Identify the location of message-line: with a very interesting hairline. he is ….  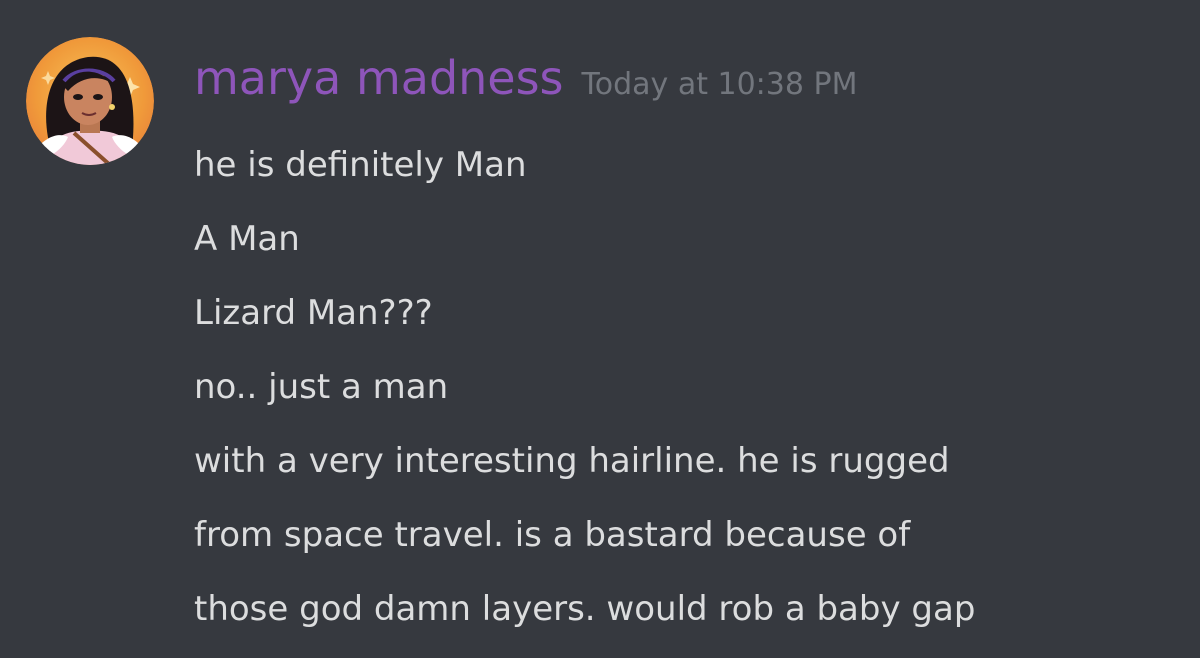
(572, 461).